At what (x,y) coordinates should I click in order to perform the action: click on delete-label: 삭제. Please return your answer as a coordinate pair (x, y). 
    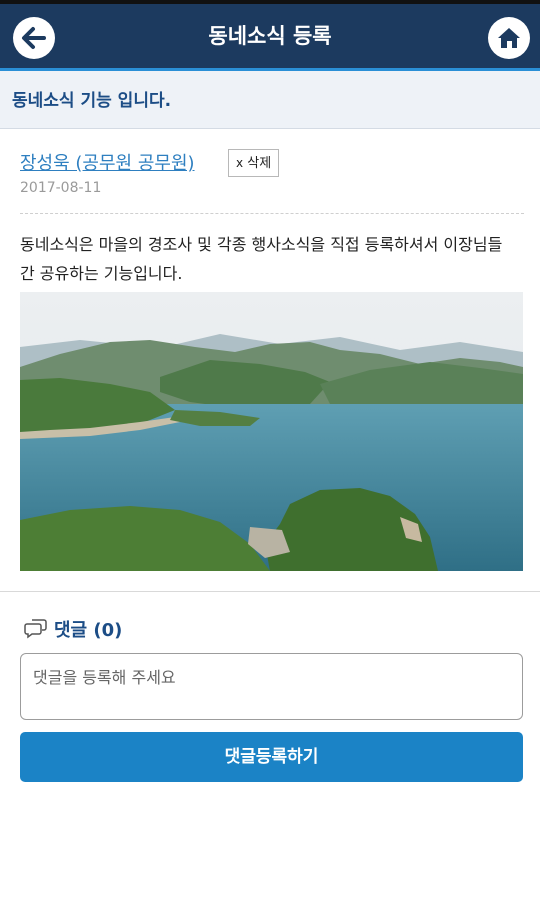
    Looking at the image, I should click on (259, 163).